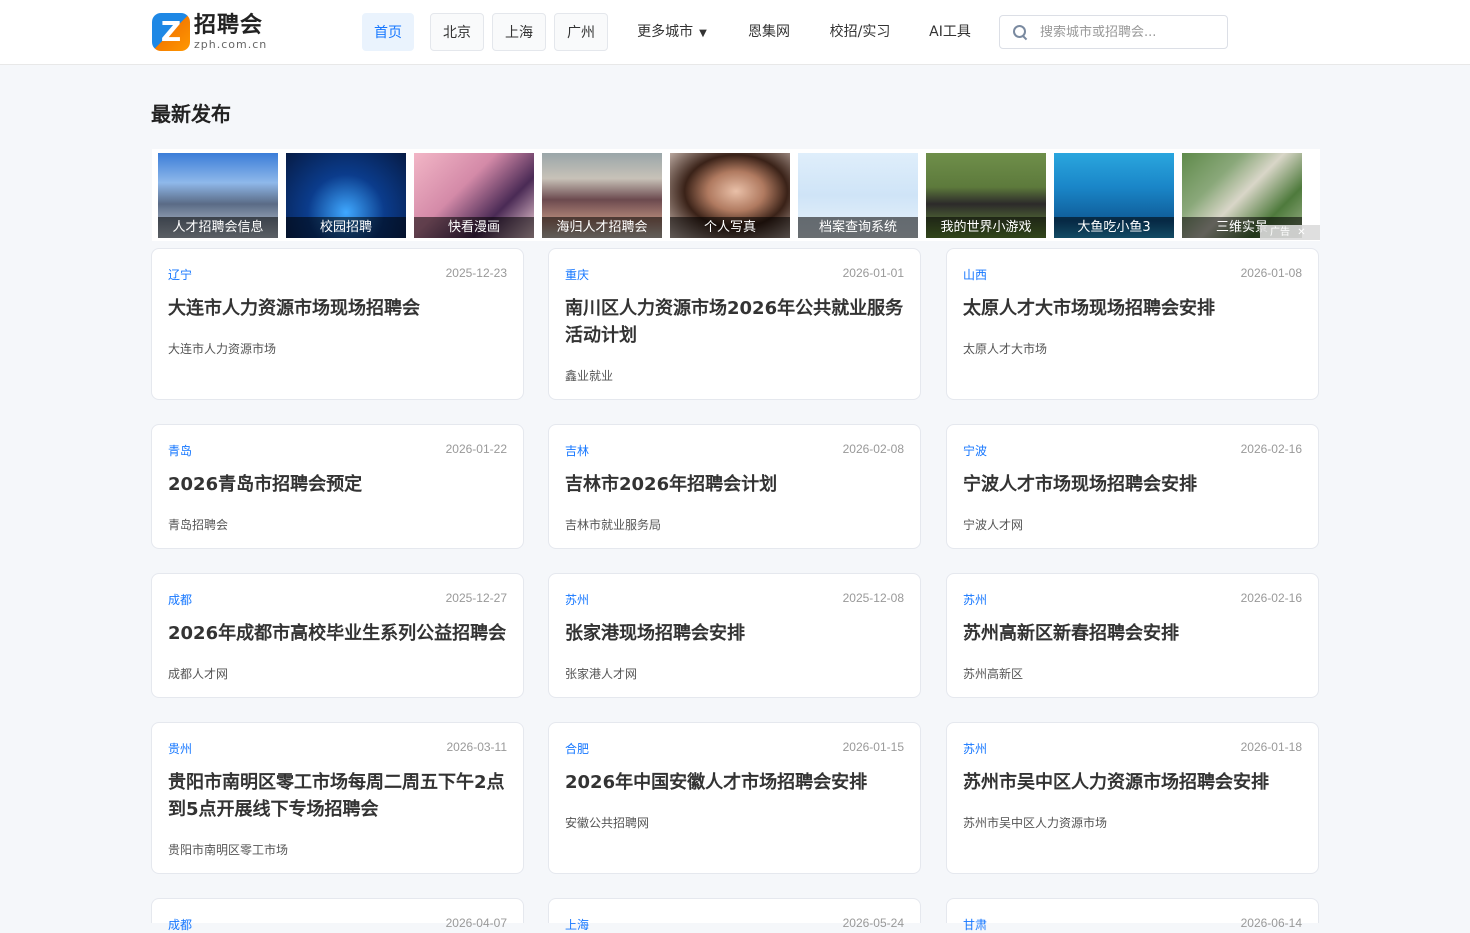 The height and width of the screenshot is (933, 1470). I want to click on fair-card: 上海 2026-05-24, so click(734, 915).